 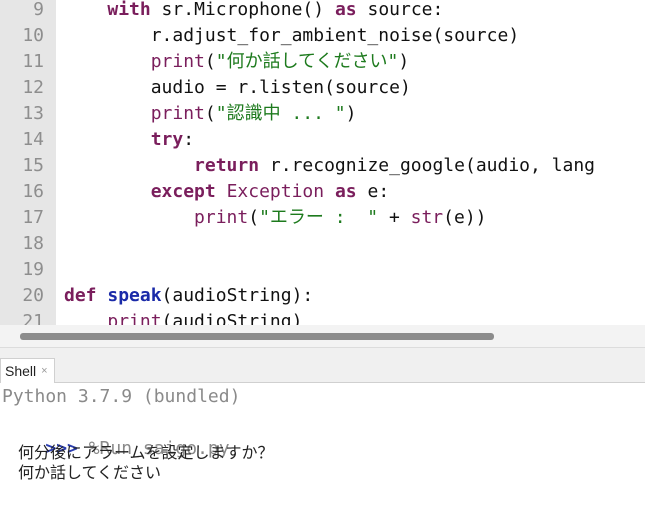 What do you see at coordinates (237, 295) in the screenshot?
I see `code-token: (audioString):` at bounding box center [237, 295].